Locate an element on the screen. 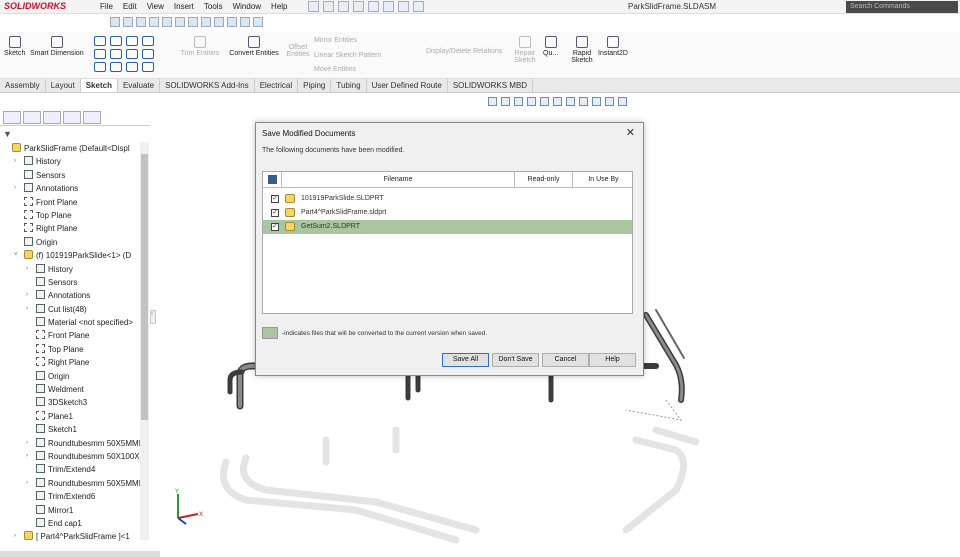 This screenshot has width=960, height=557. edit-appearance-icon is located at coordinates (596, 101).